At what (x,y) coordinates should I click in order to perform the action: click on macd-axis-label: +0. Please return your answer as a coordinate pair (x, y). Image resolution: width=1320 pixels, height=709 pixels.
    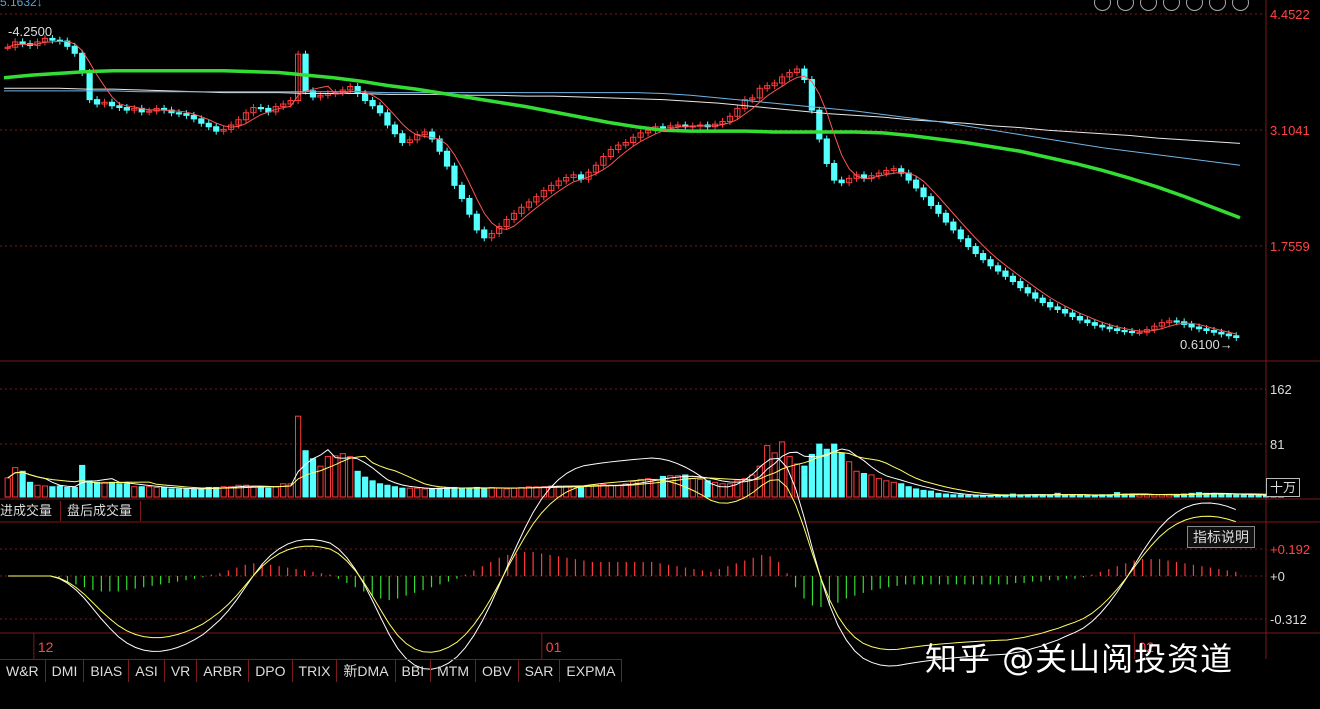
    Looking at the image, I should click on (1277, 576).